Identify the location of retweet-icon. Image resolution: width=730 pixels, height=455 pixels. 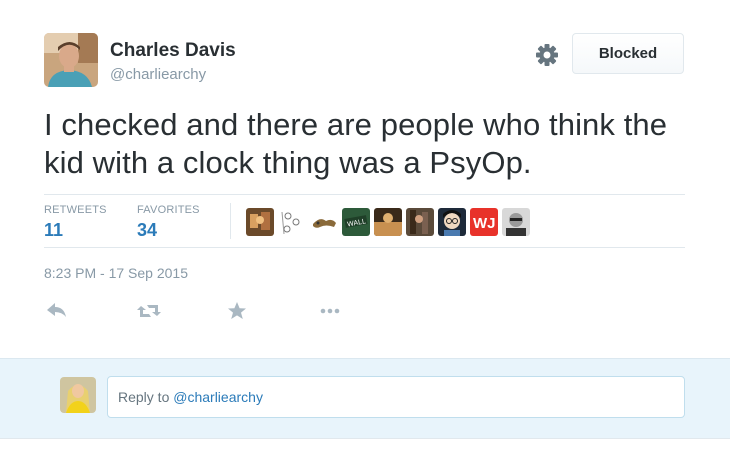
(149, 311).